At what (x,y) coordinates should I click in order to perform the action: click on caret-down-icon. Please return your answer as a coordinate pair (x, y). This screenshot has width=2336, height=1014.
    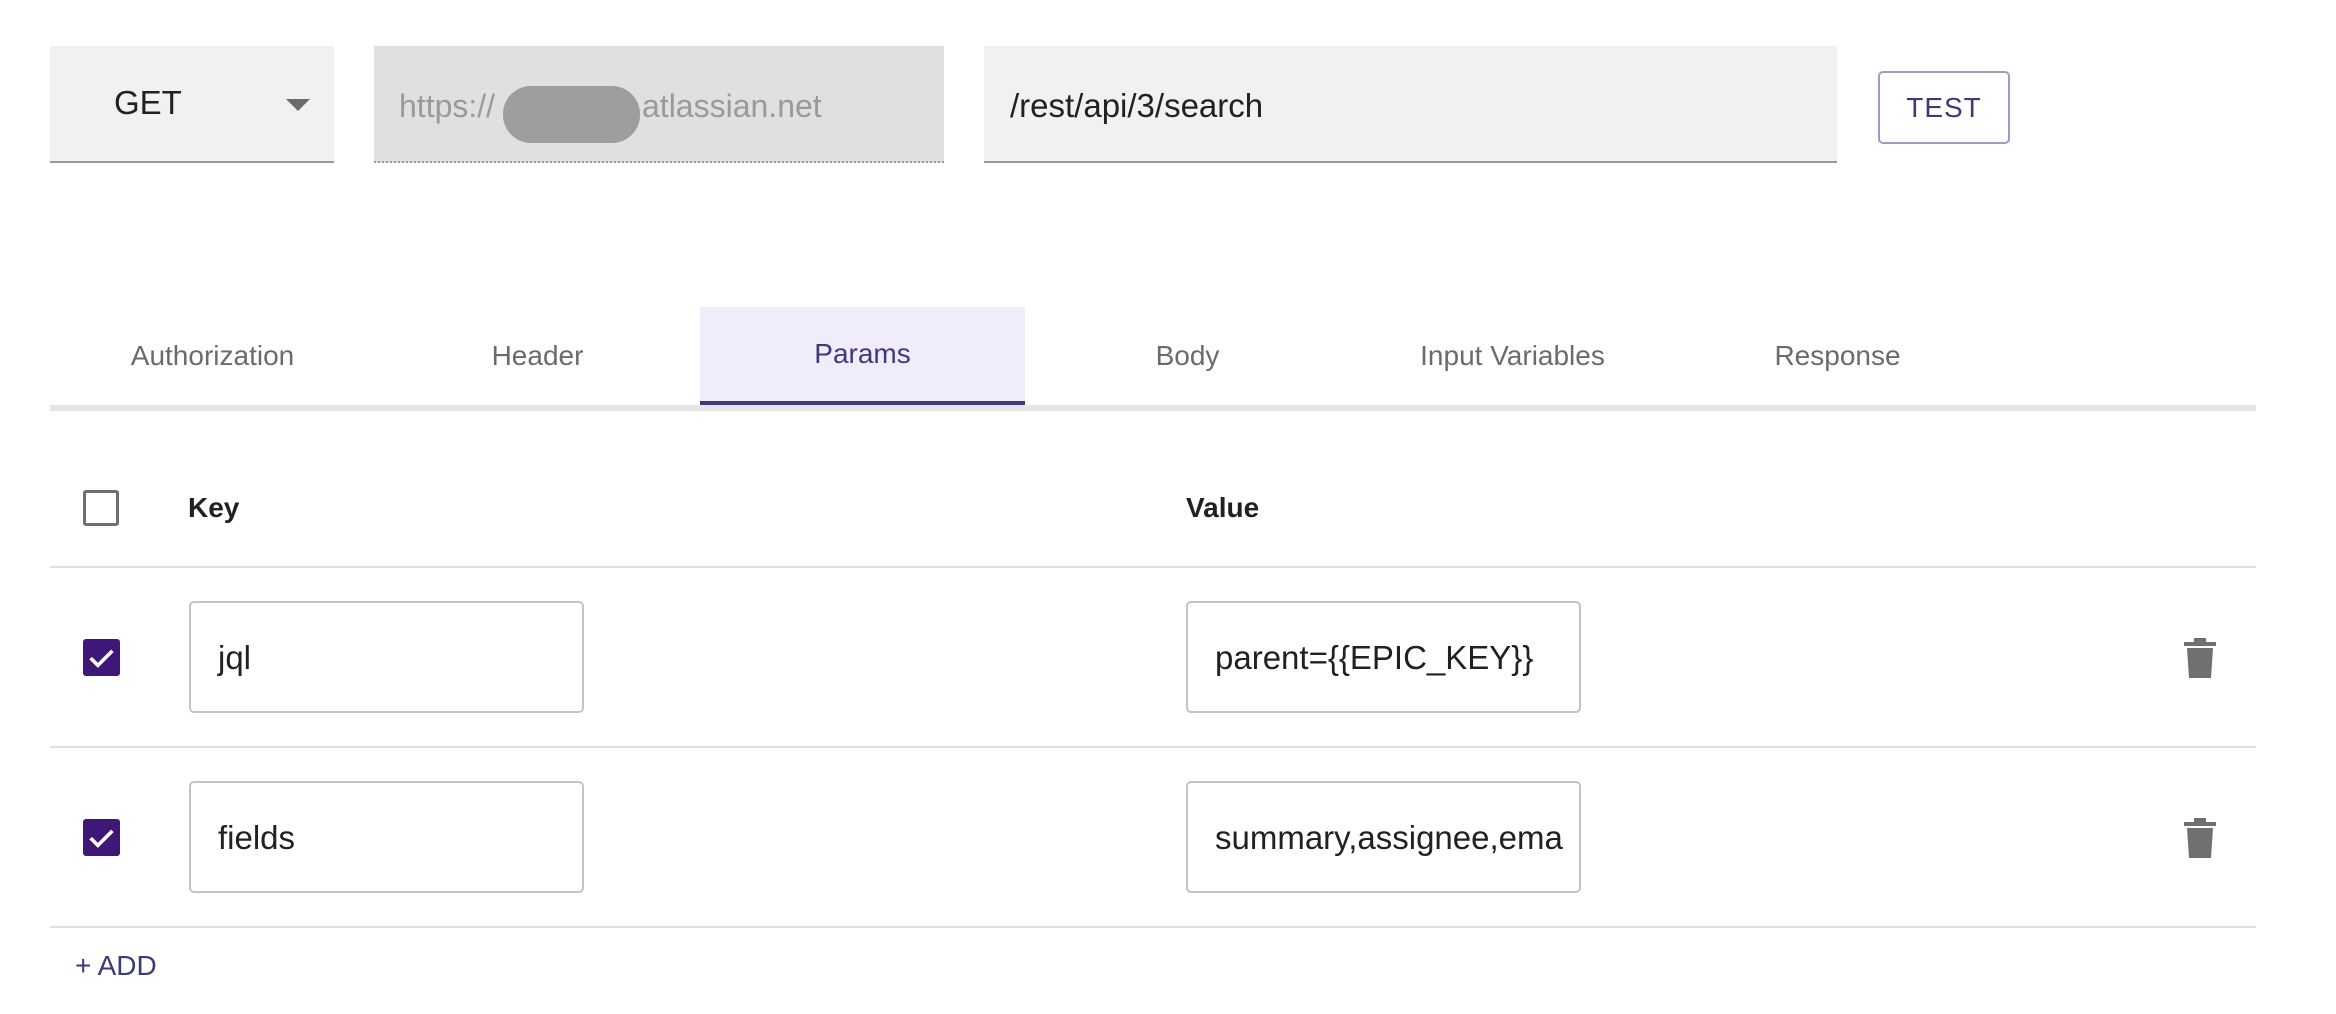
    Looking at the image, I should click on (298, 105).